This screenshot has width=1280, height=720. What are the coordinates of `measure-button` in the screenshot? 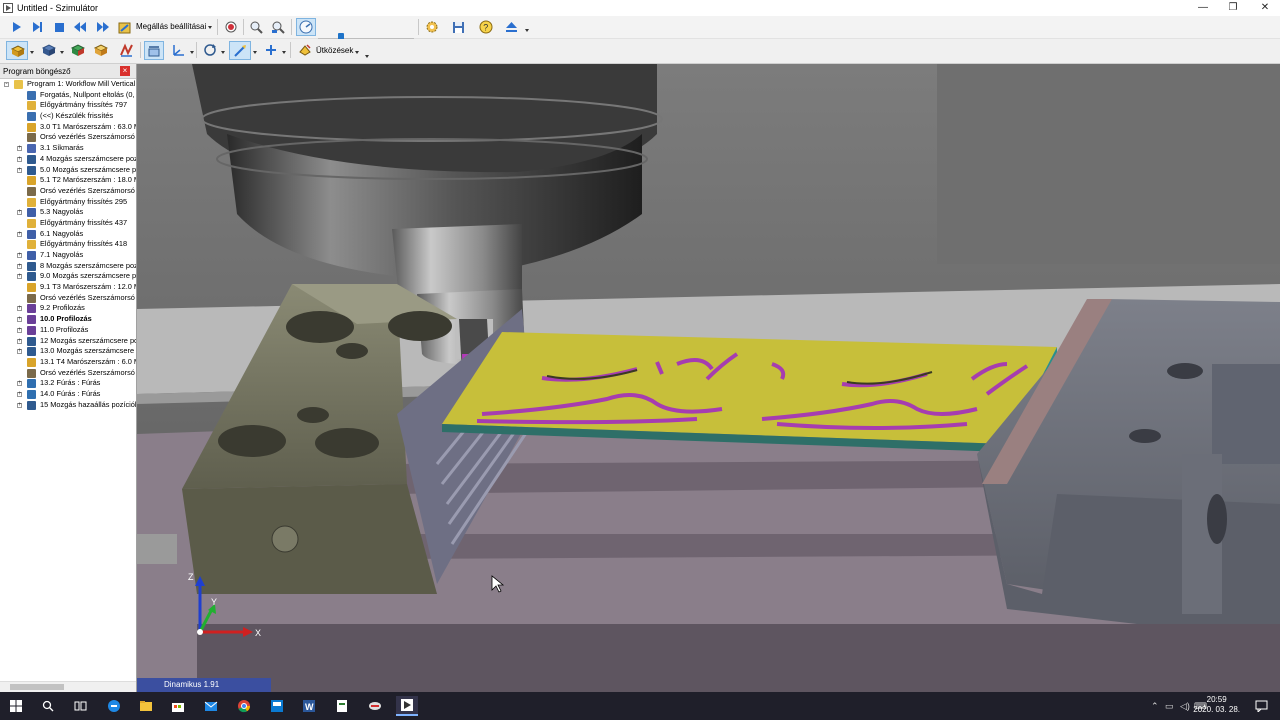 It's located at (240, 50).